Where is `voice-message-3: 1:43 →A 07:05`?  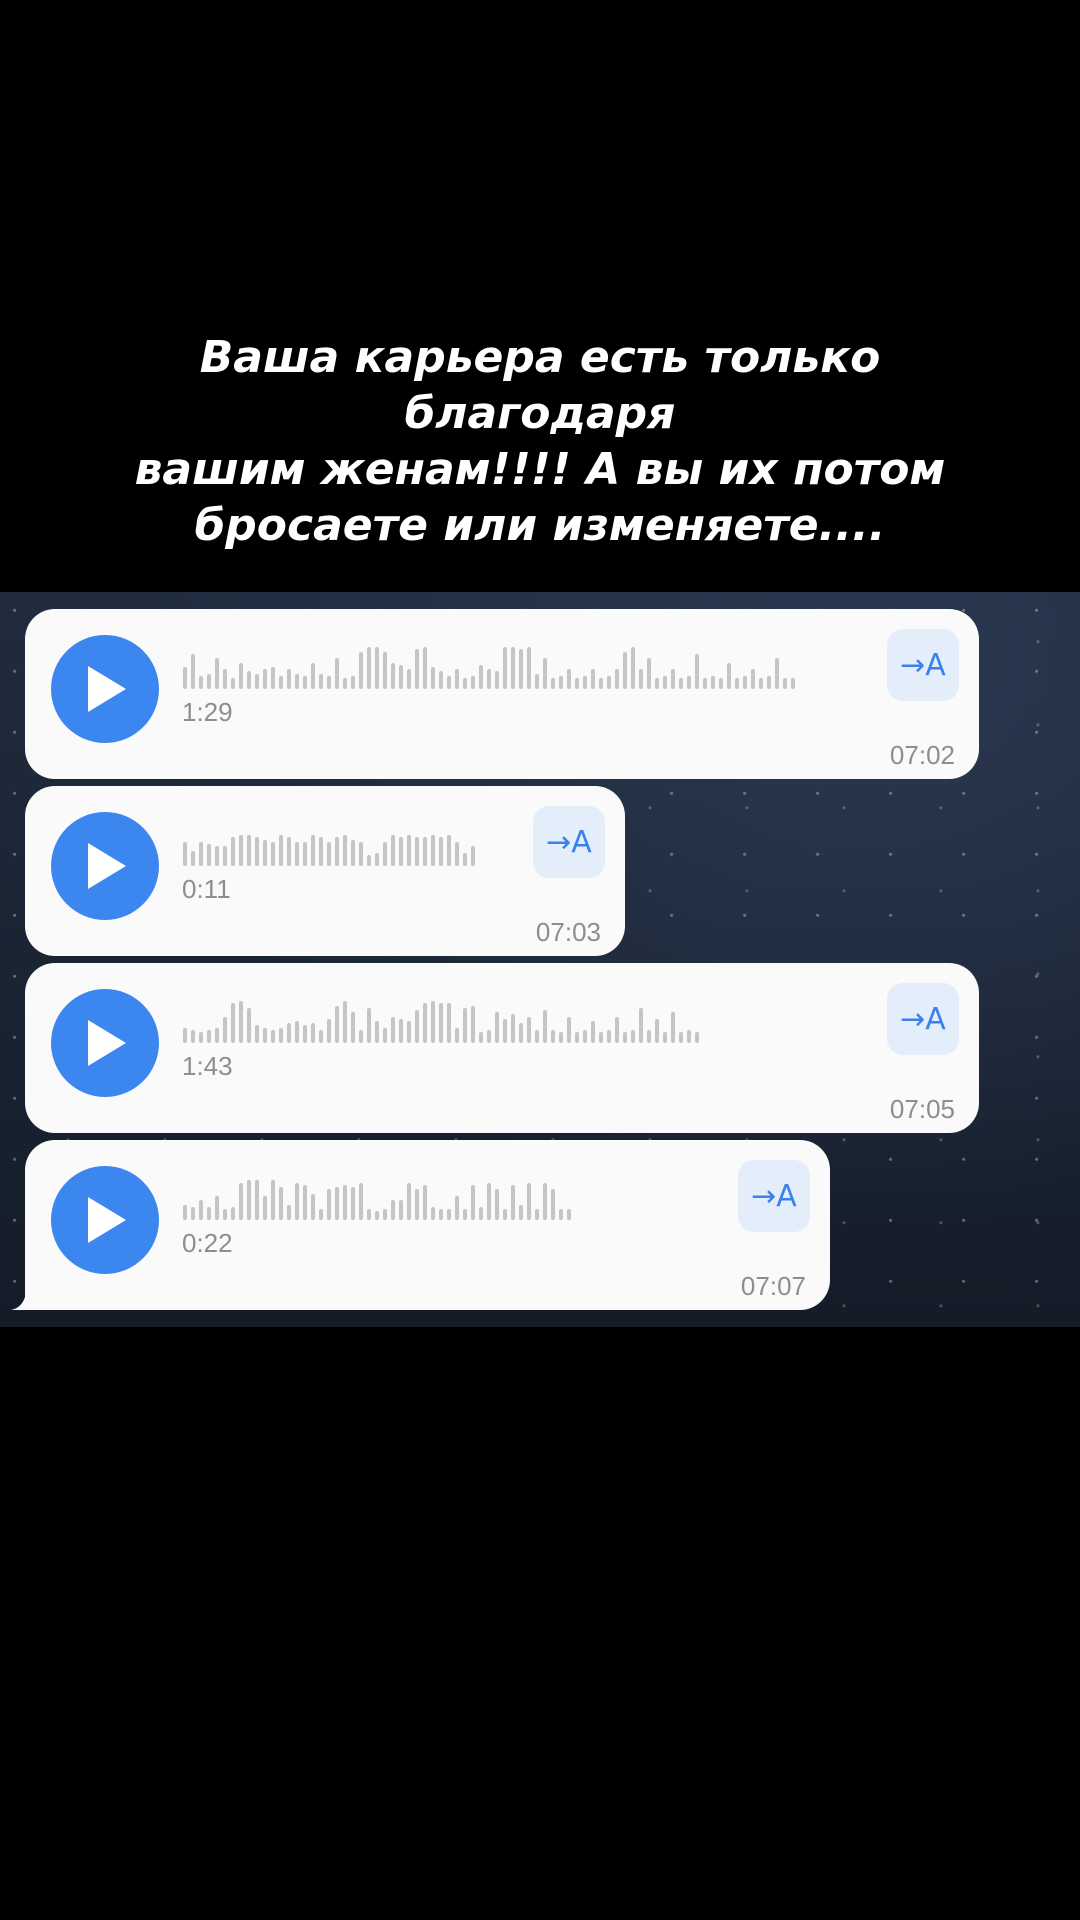
voice-message-3: 1:43 →A 07:05 is located at coordinates (502, 1048).